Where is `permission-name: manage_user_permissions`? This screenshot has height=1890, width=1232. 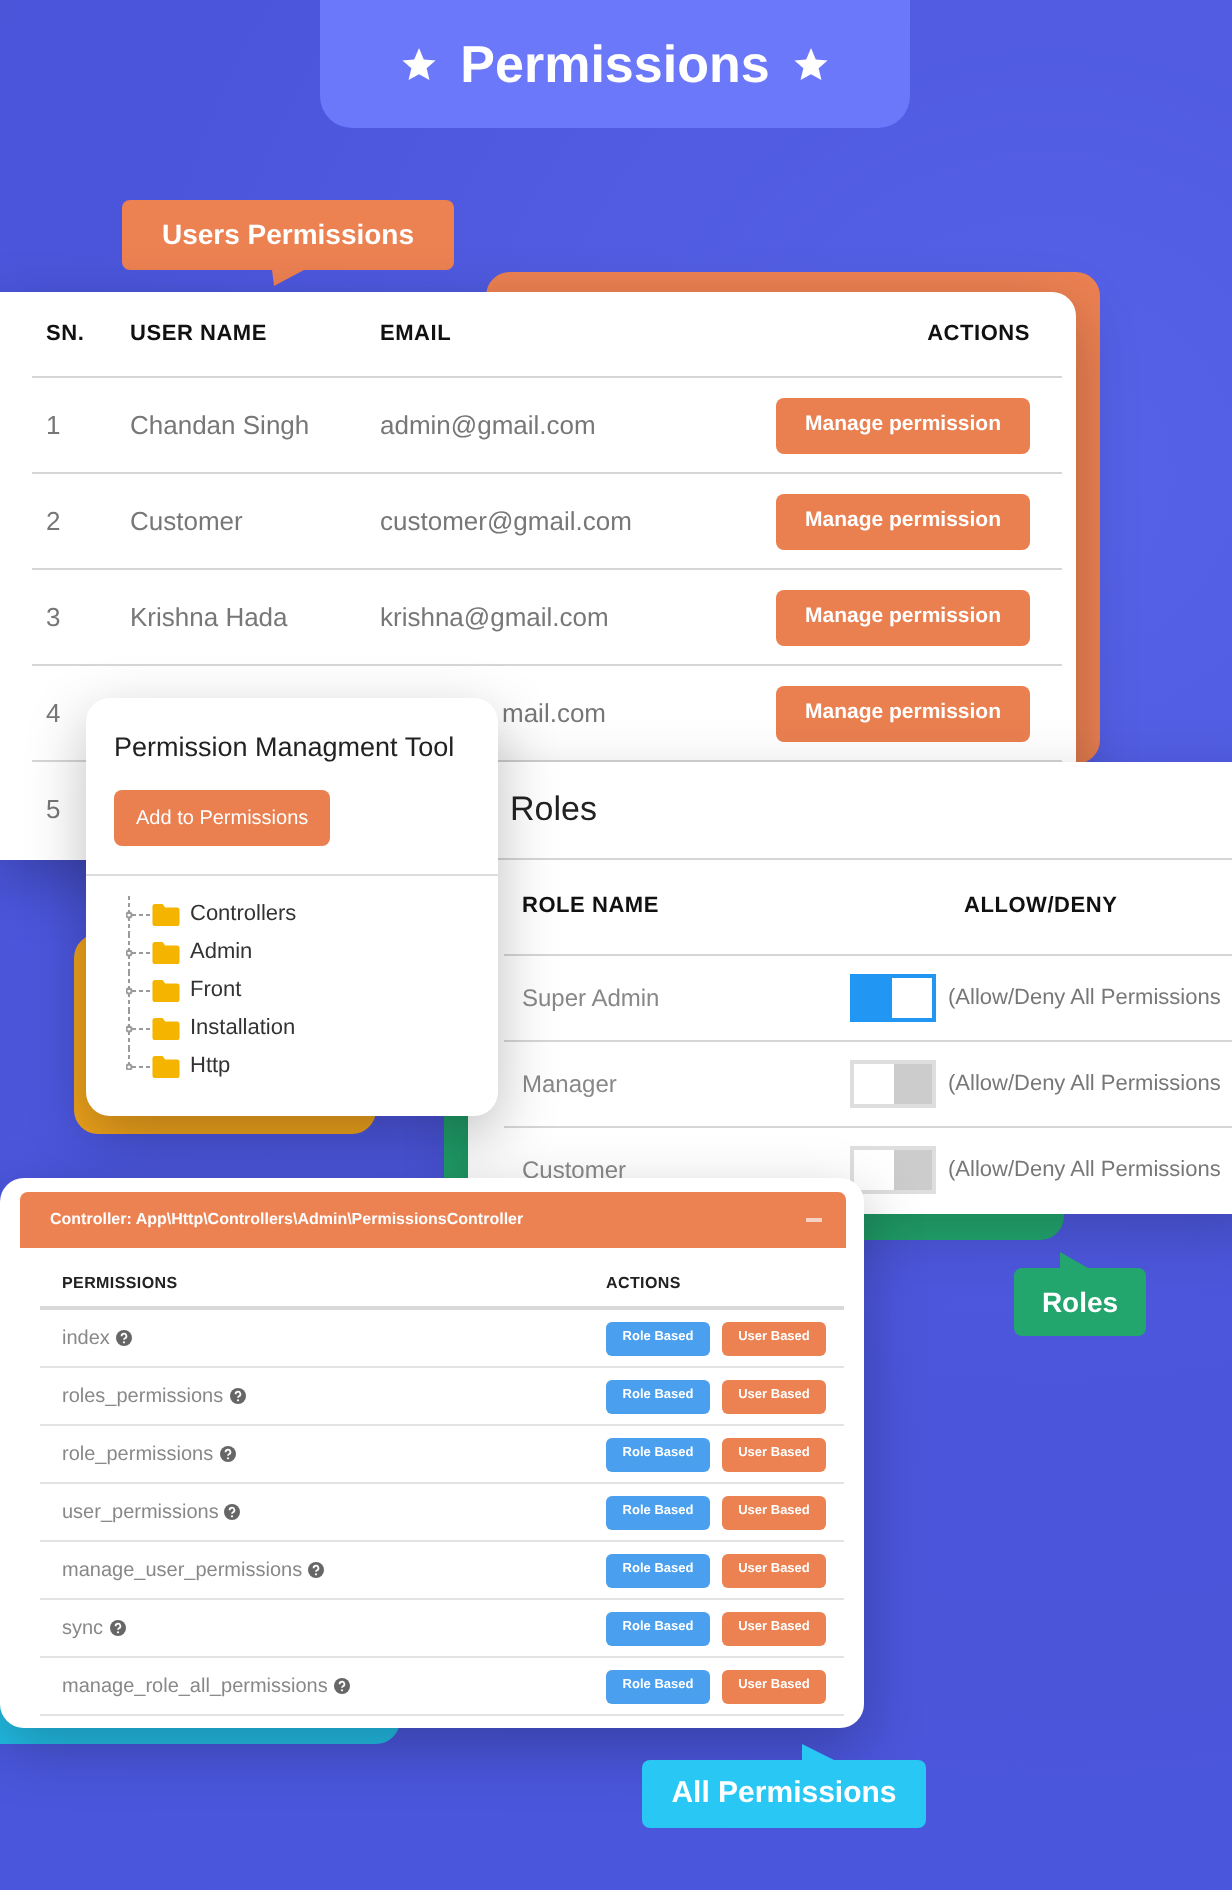
permission-name: manage_user_permissions is located at coordinates (182, 1571).